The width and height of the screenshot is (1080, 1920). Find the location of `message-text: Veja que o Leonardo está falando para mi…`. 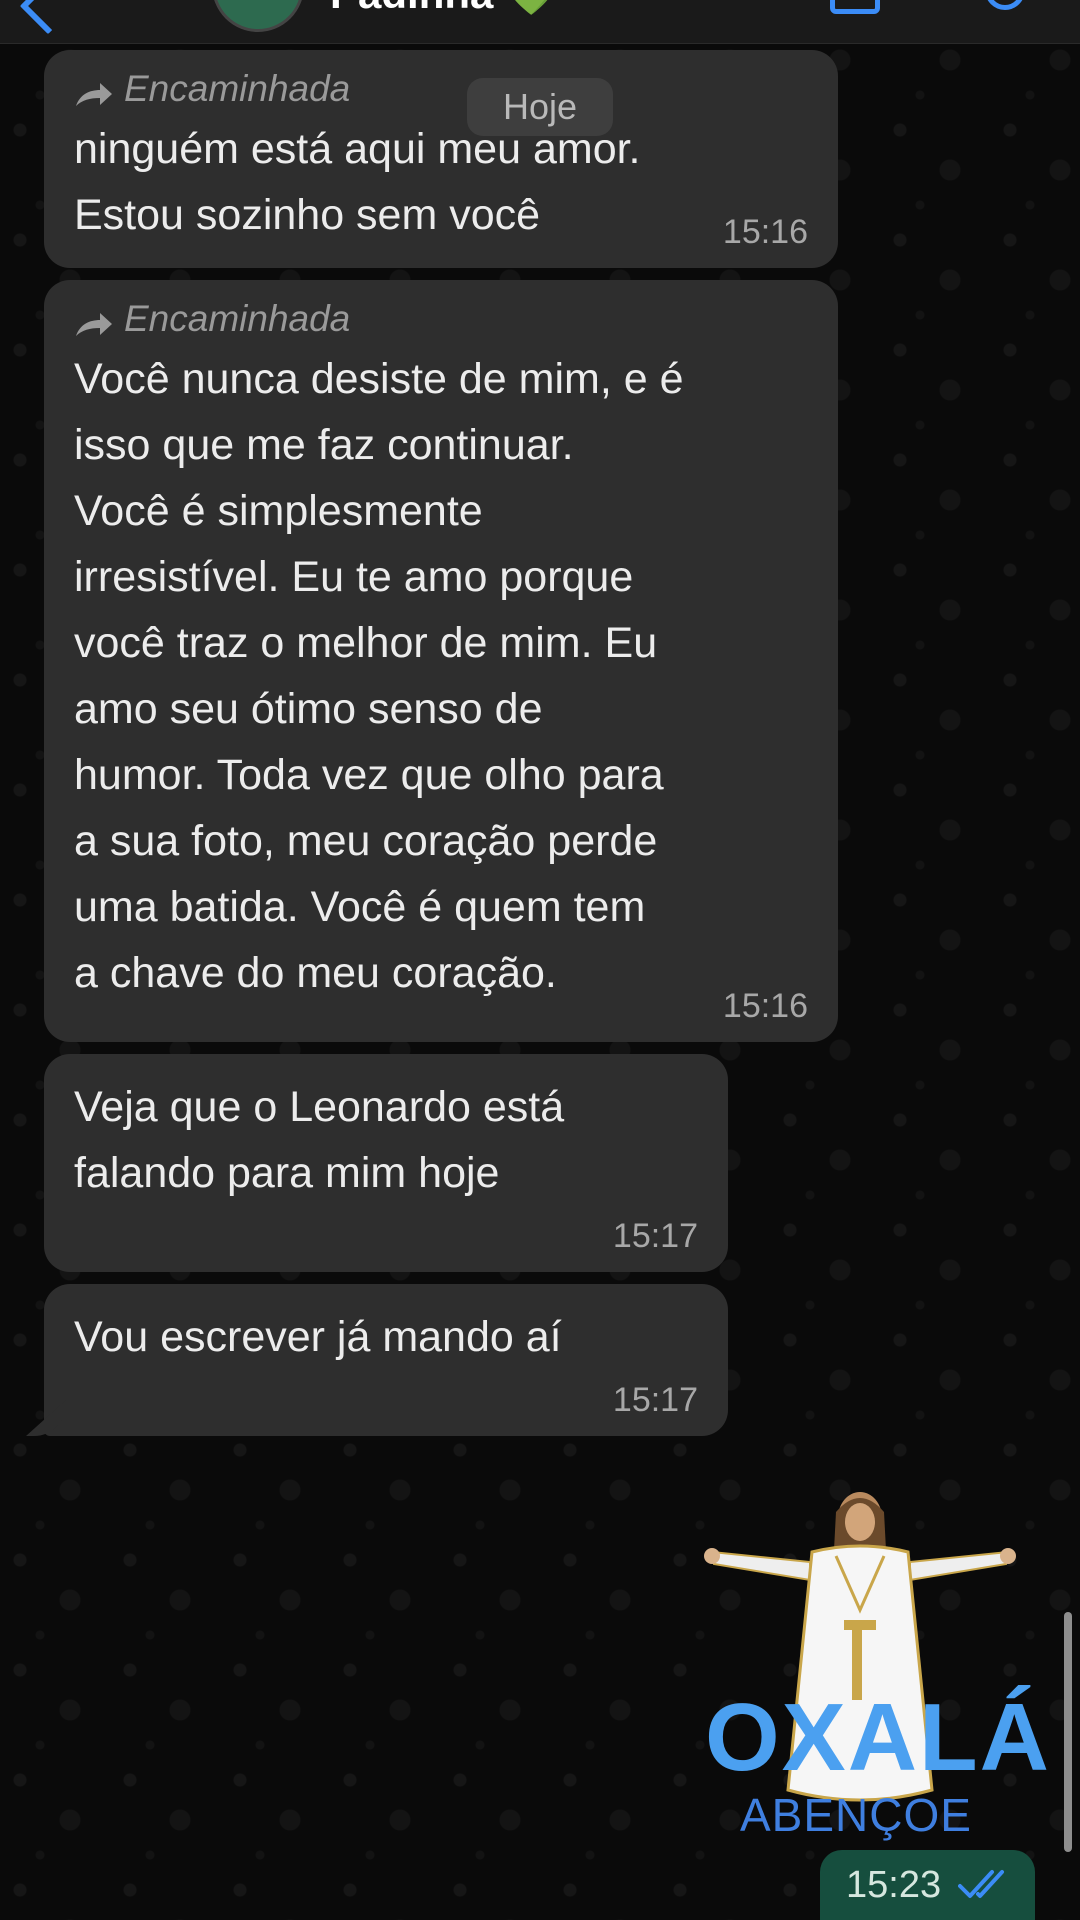

message-text: Veja que o Leonardo está falando para mi… is located at coordinates (319, 1140).